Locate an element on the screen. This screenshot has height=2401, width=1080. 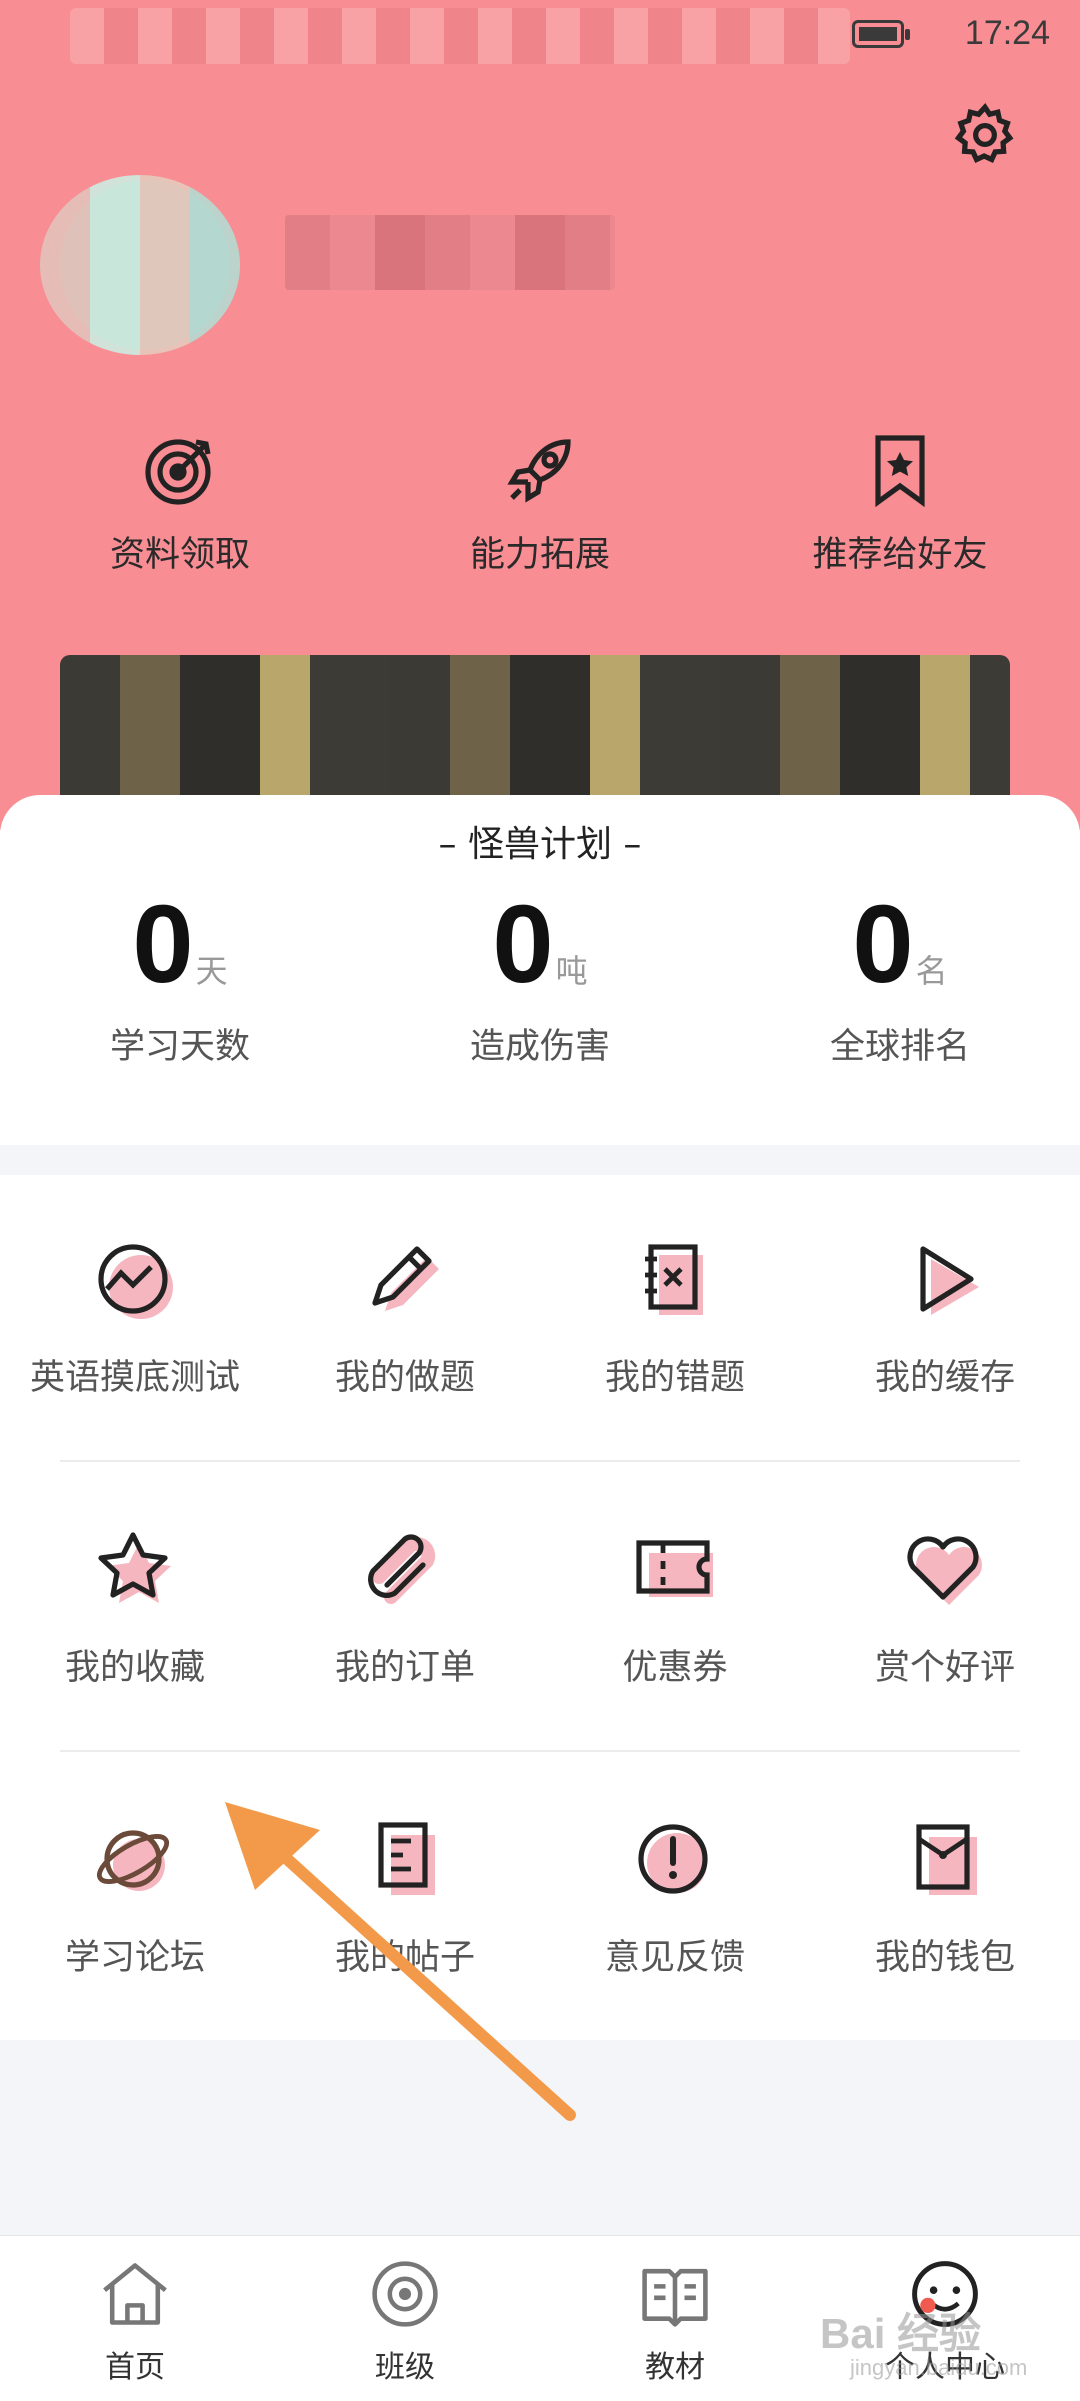
menu-row: 英语摸底测试 我的做题 我的错题 我的缓存 is located at coordinates (540, 1320).